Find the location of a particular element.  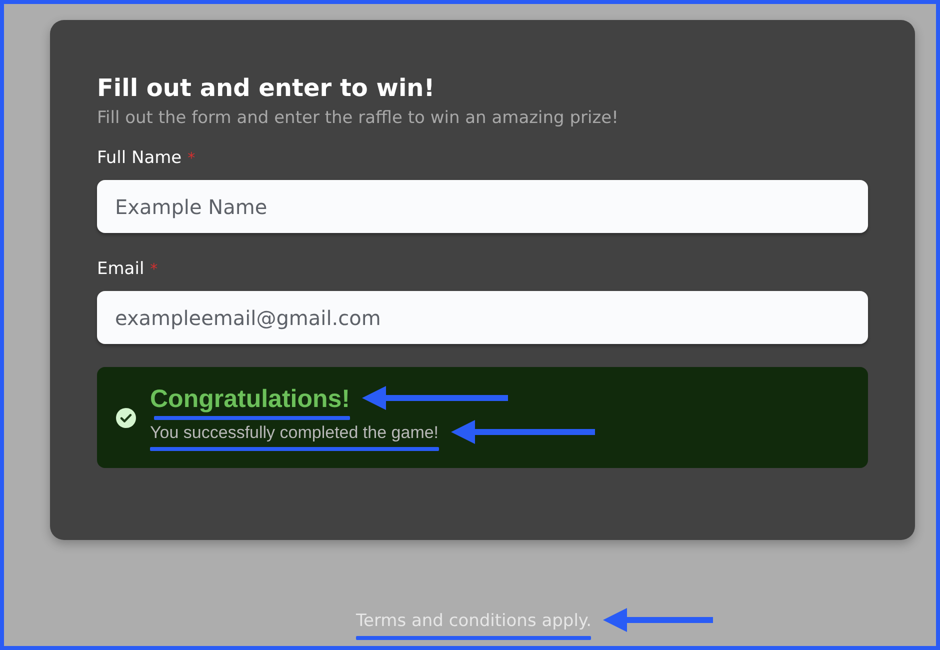

field-label: Email is located at coordinates (120, 269).